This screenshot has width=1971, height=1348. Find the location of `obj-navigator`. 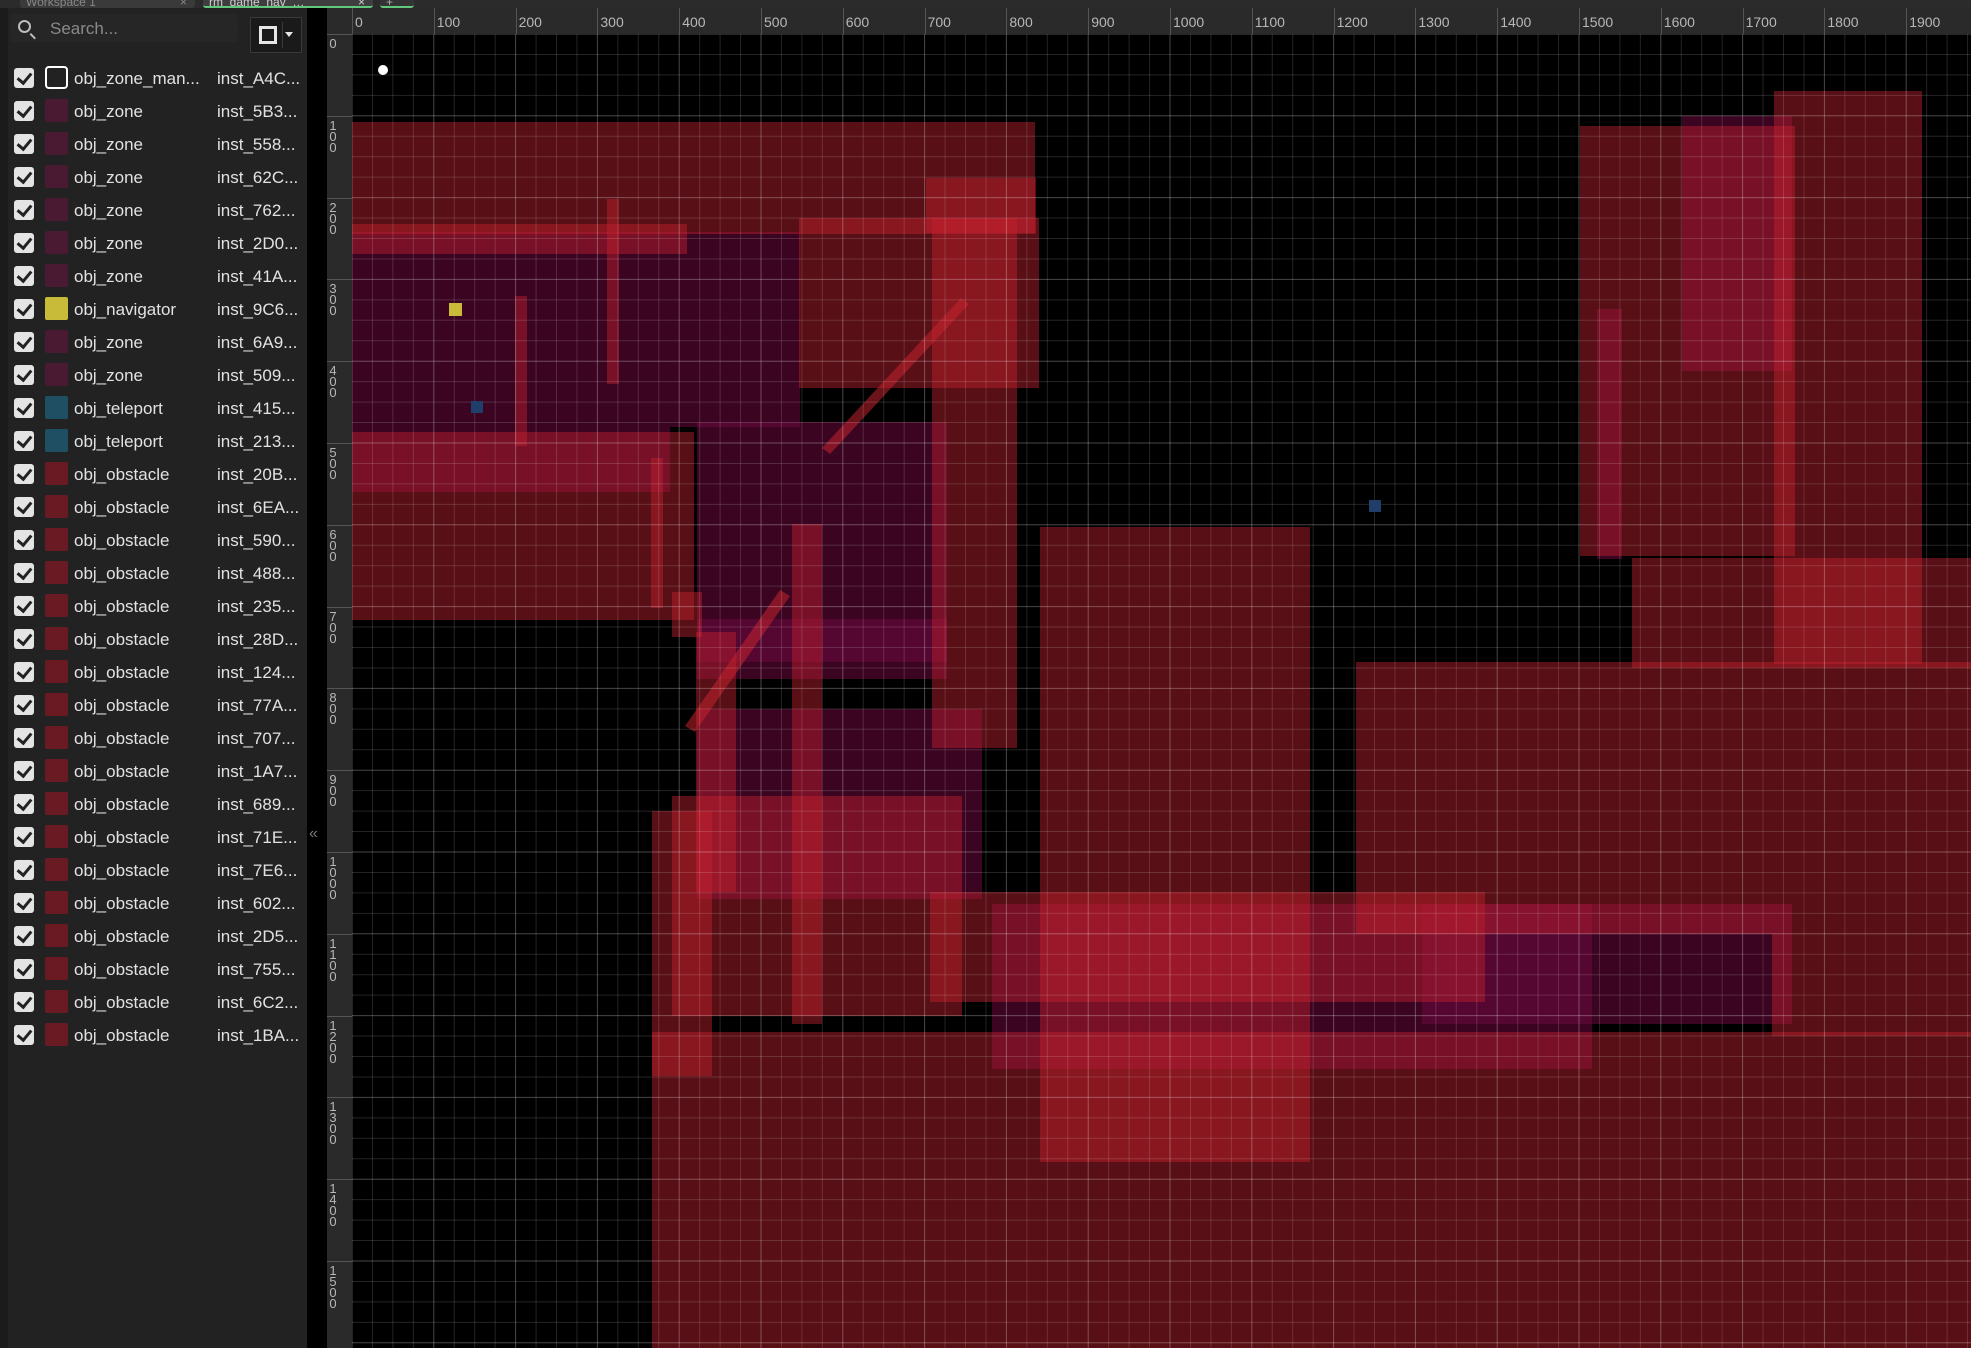

obj-navigator is located at coordinates (455, 309).